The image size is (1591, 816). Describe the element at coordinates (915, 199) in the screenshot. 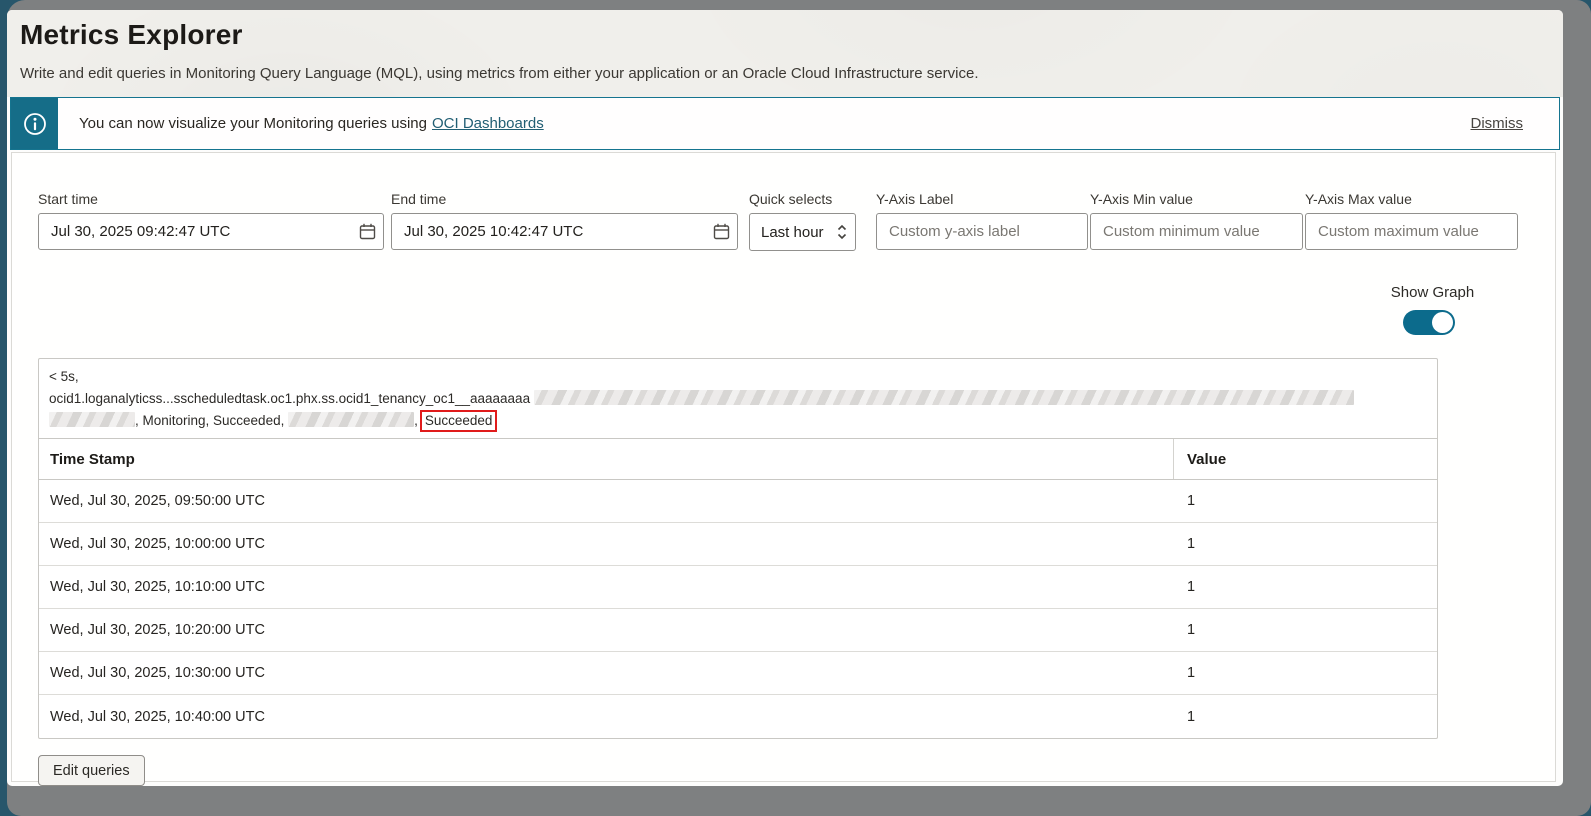

I see `y-axis-label-label: Y-Axis Label` at that location.